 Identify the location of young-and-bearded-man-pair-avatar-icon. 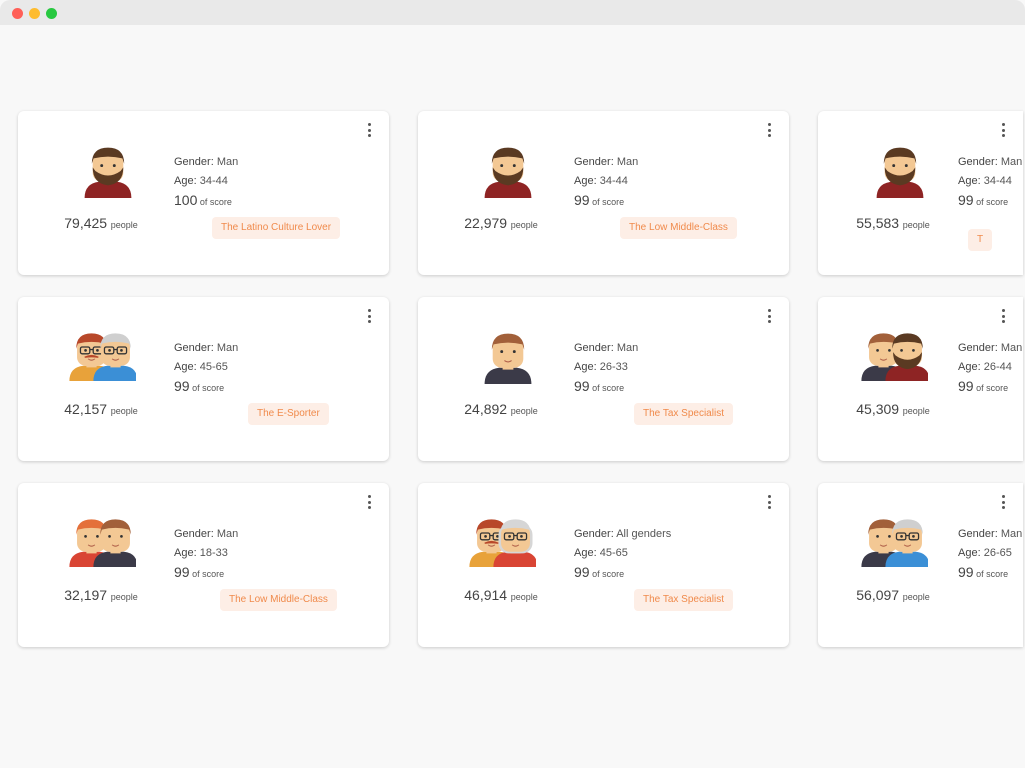
(894, 357).